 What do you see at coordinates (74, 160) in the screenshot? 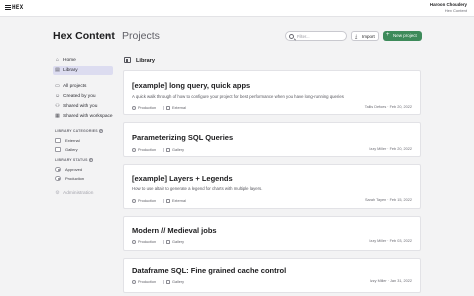
I see `library-status-heading: LIBRARY STATUS?` at bounding box center [74, 160].